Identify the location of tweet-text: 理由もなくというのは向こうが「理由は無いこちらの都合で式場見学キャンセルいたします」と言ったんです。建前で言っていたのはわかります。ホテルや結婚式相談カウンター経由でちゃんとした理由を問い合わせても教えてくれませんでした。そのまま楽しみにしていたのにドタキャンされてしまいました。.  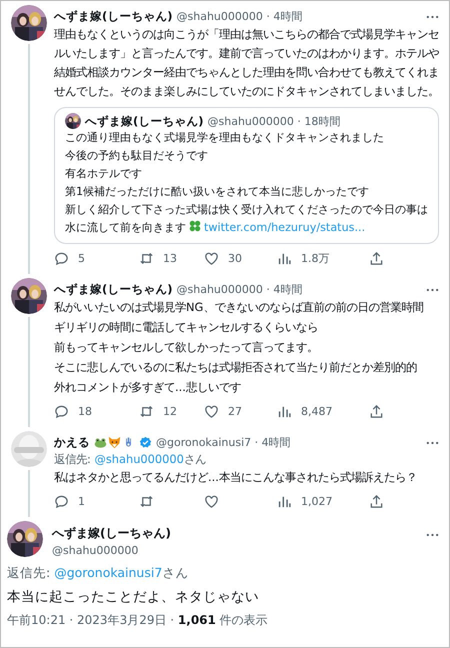
(247, 63).